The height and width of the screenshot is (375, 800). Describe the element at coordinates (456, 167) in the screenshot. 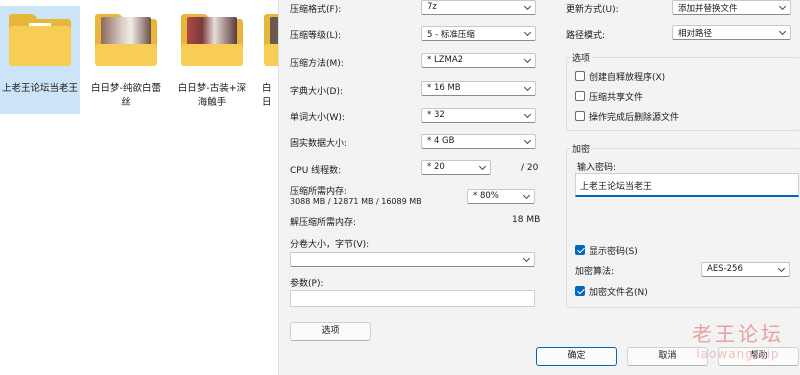

I see `cpu-threads-select: * 20` at that location.